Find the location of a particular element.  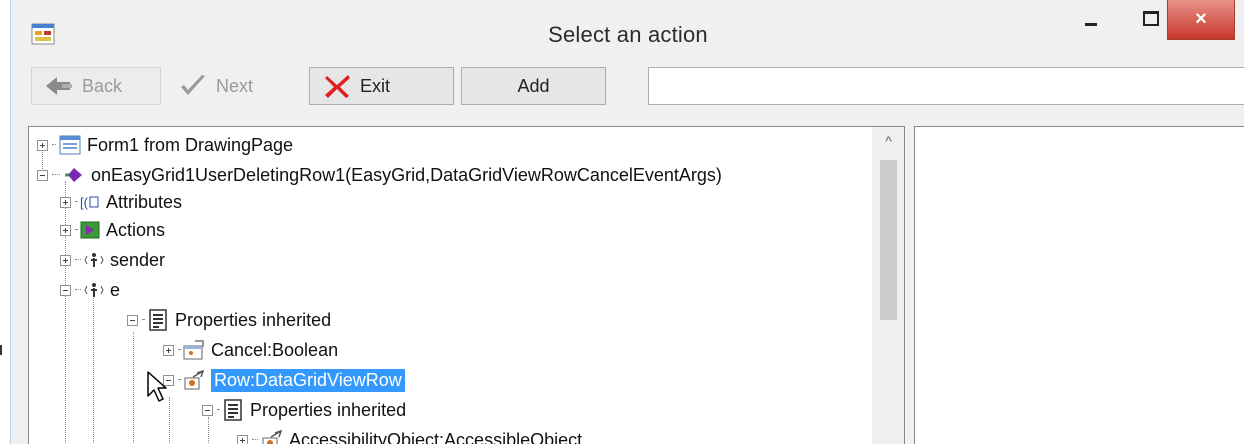

tree-item-row-properties-inherited: Properties inherited is located at coordinates (304, 410).